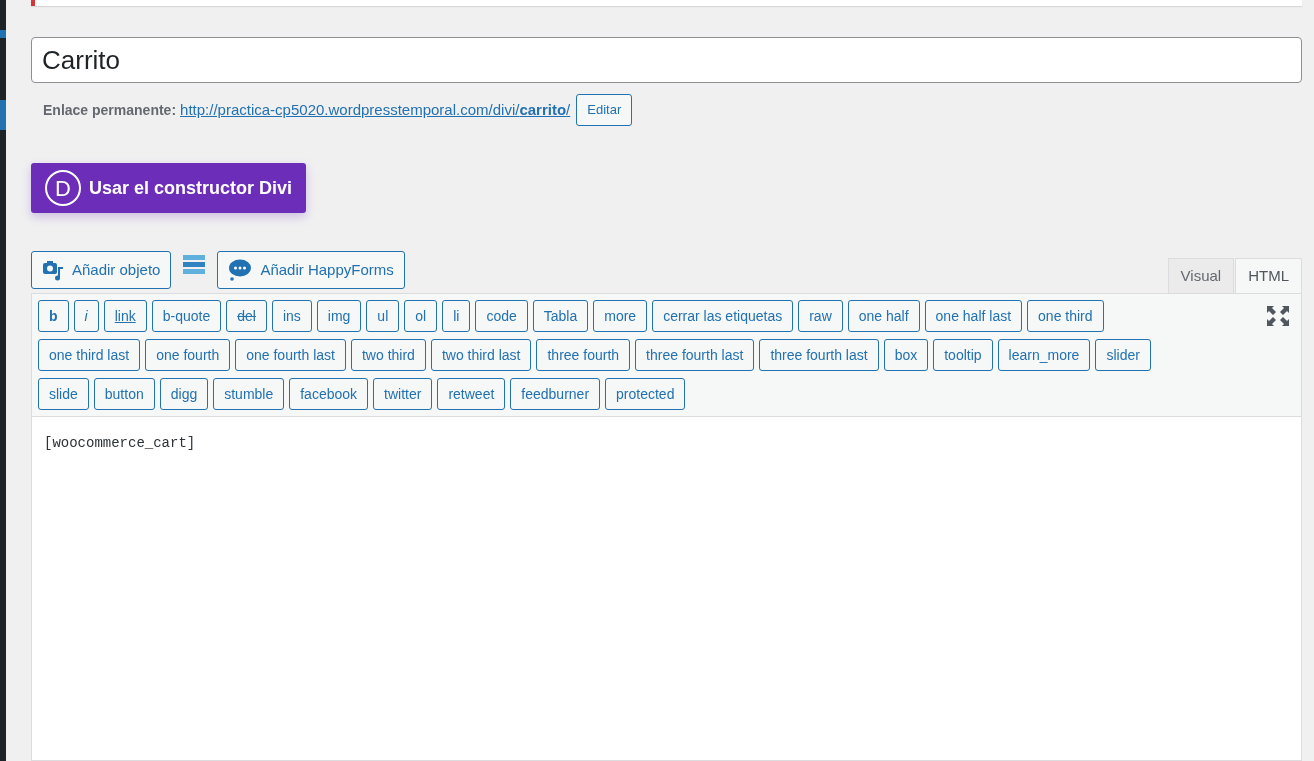 The height and width of the screenshot is (761, 1314). What do you see at coordinates (456, 316) in the screenshot?
I see `quicktag-button: li` at bounding box center [456, 316].